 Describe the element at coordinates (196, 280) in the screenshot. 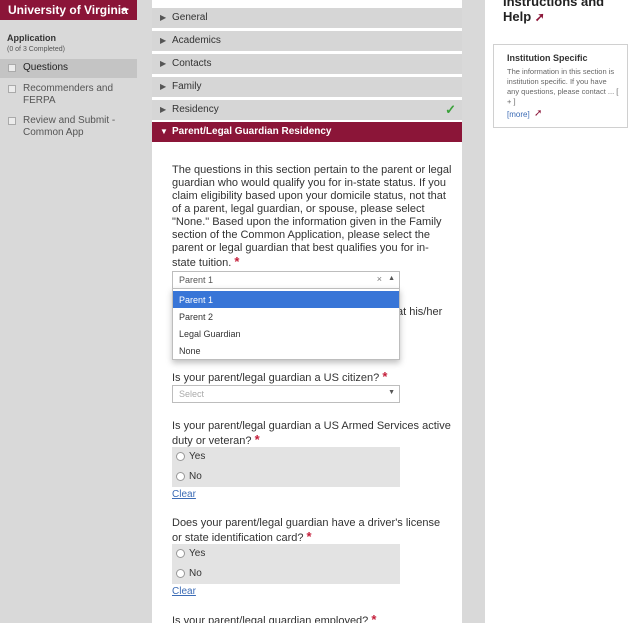

I see `selected-value: Parent 1` at that location.